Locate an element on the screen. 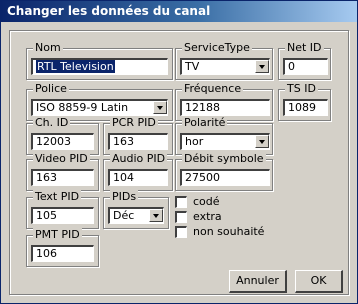 The width and height of the screenshot is (358, 304). pmt-pid-value: 106 is located at coordinates (46, 253).